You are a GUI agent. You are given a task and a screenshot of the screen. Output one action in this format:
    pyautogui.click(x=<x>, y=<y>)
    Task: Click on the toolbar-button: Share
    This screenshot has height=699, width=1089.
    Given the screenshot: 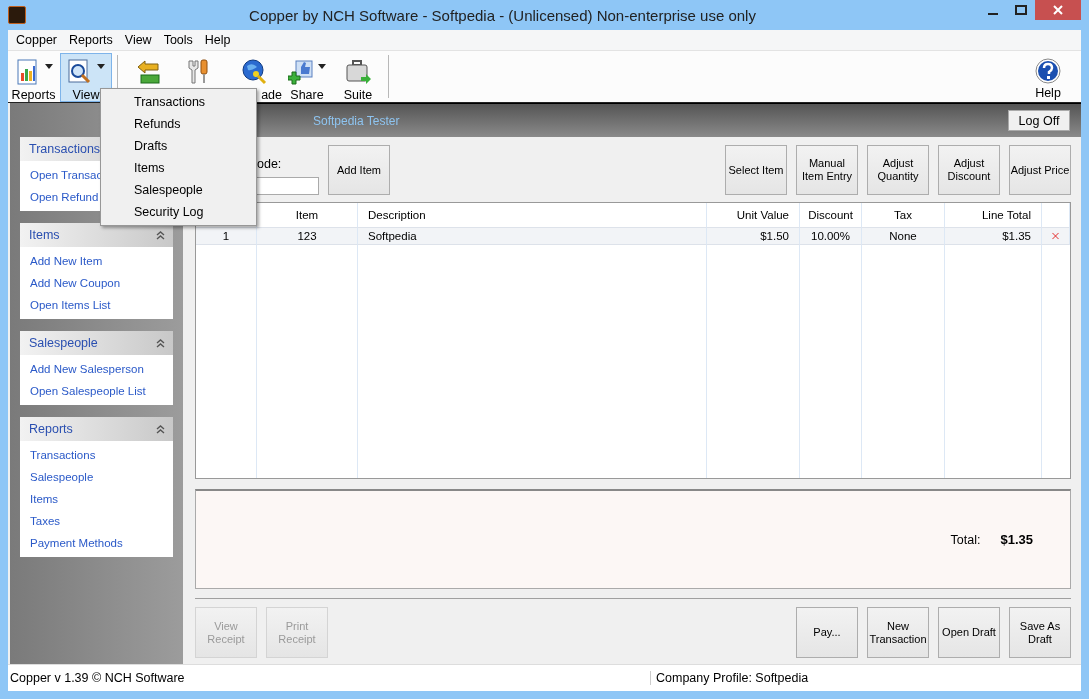 What is the action you would take?
    pyautogui.click(x=307, y=77)
    